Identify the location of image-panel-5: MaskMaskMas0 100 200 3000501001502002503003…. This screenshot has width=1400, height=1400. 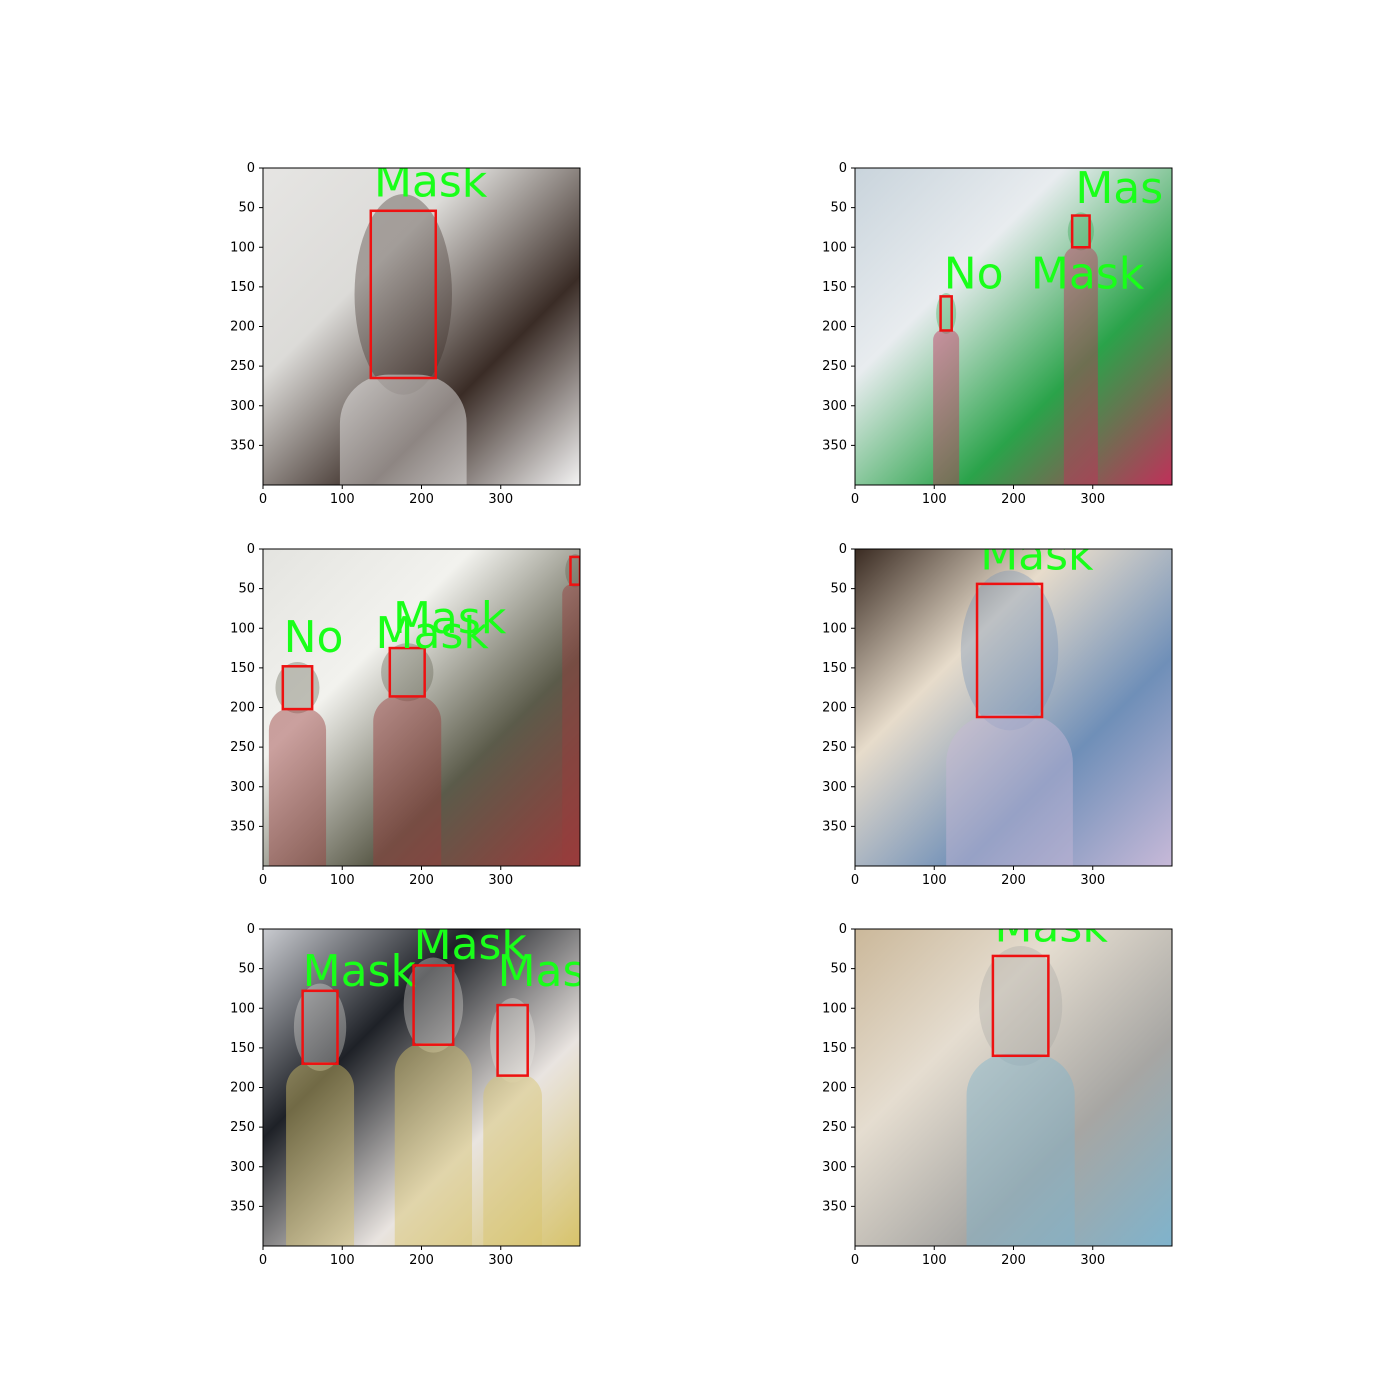
(408, 1095).